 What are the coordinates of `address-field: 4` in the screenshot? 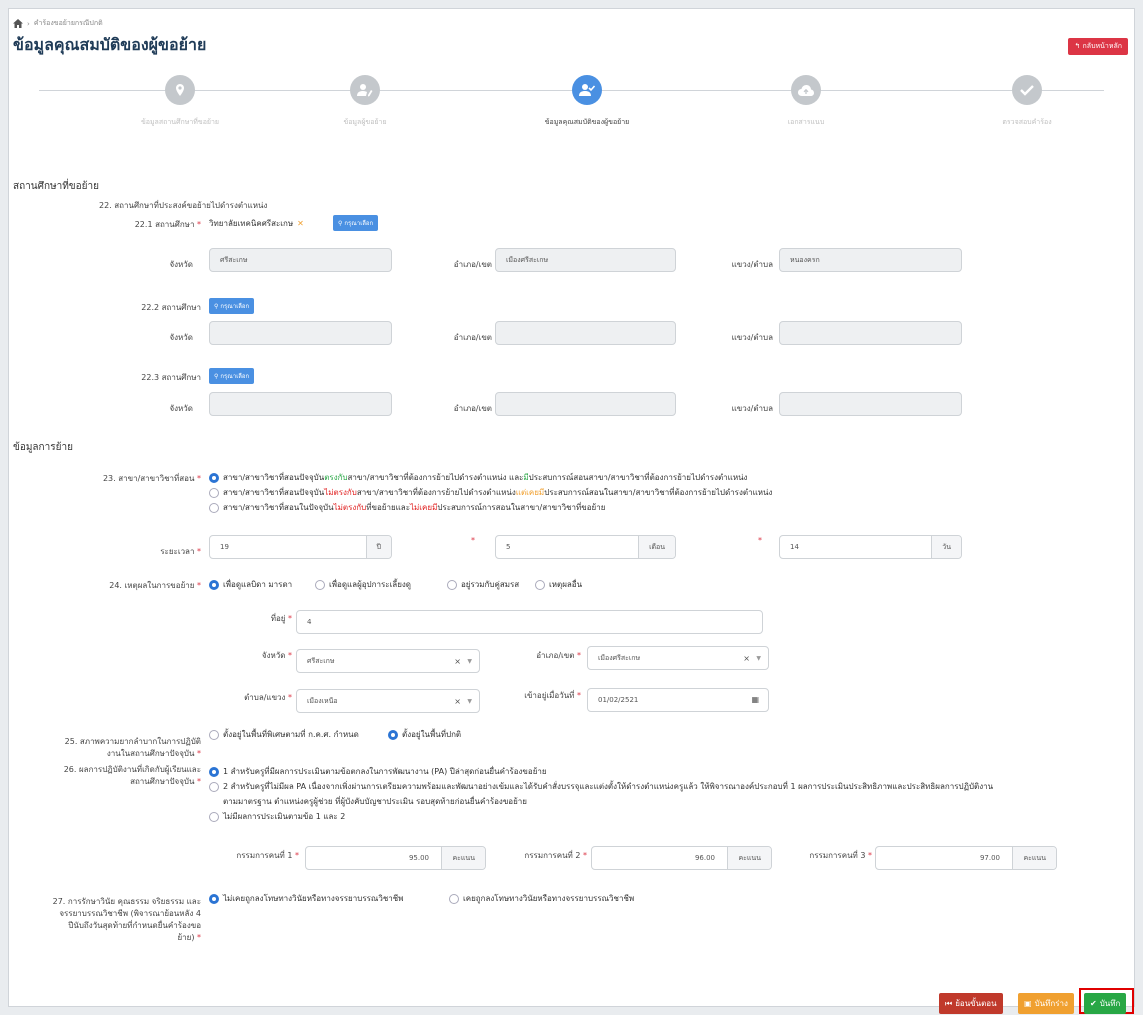 It's located at (529, 622).